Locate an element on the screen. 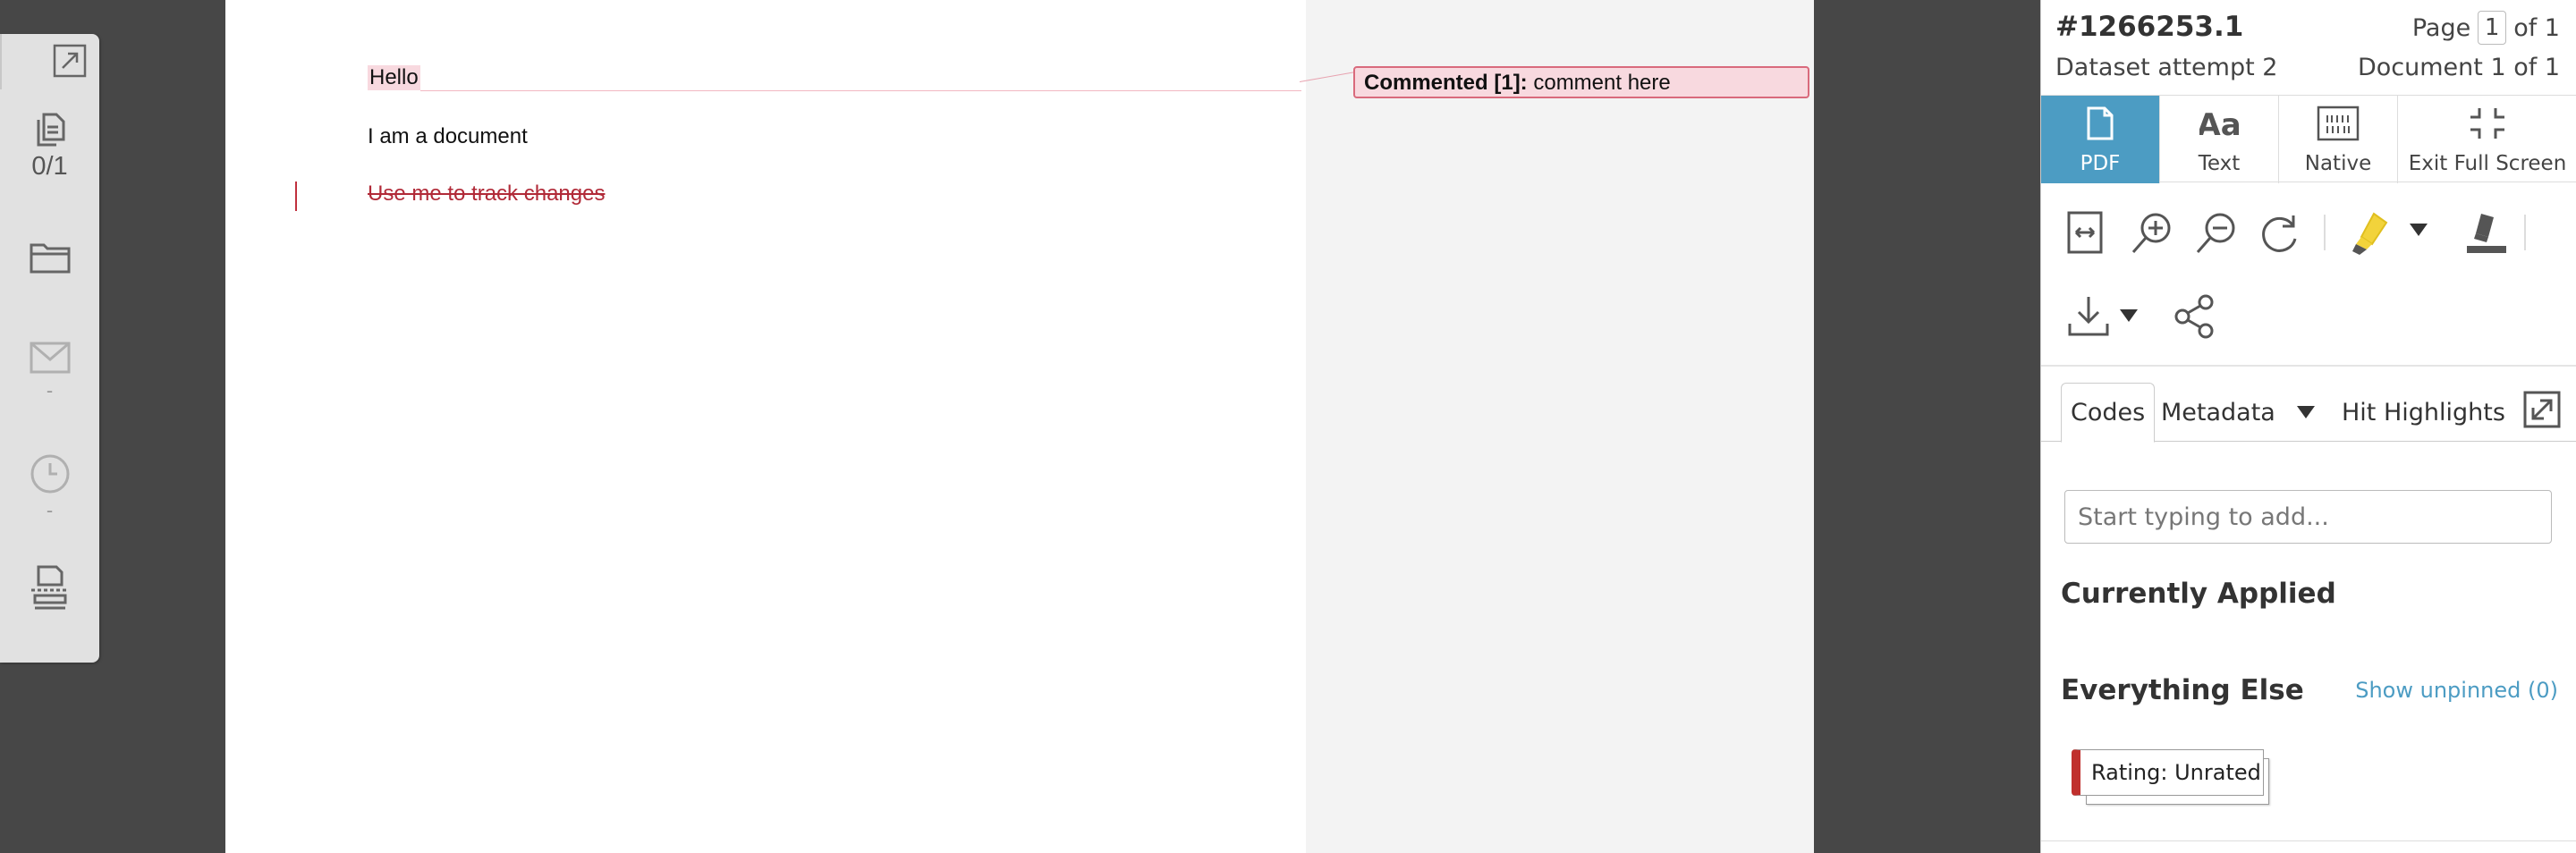 This screenshot has width=2576, height=853. rating-chip-label: Rating: Unrated is located at coordinates (2176, 772).